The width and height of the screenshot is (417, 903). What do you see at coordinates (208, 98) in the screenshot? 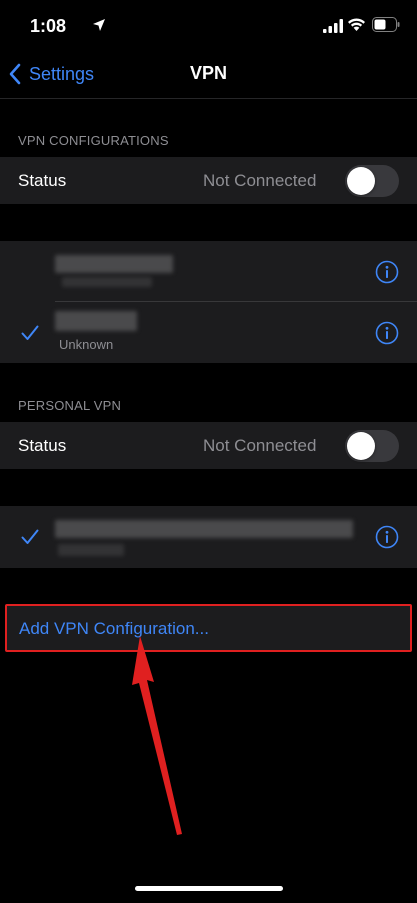
I see `nav-divider` at bounding box center [208, 98].